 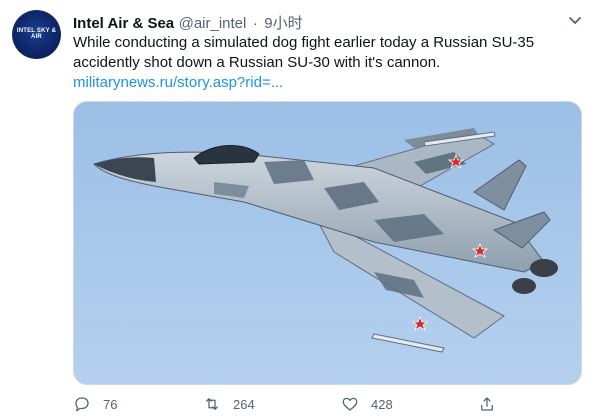 What do you see at coordinates (213, 23) in the screenshot?
I see `user-handle: @air_intel` at bounding box center [213, 23].